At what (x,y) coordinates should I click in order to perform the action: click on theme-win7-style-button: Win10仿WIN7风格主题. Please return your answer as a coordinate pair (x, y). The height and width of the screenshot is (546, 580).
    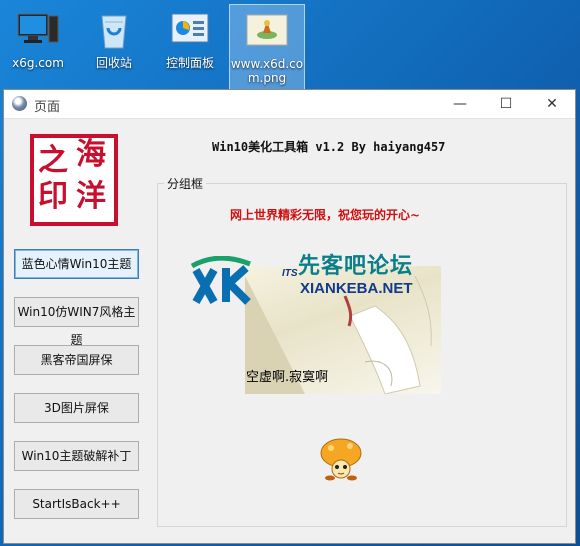
    Looking at the image, I should click on (76, 322).